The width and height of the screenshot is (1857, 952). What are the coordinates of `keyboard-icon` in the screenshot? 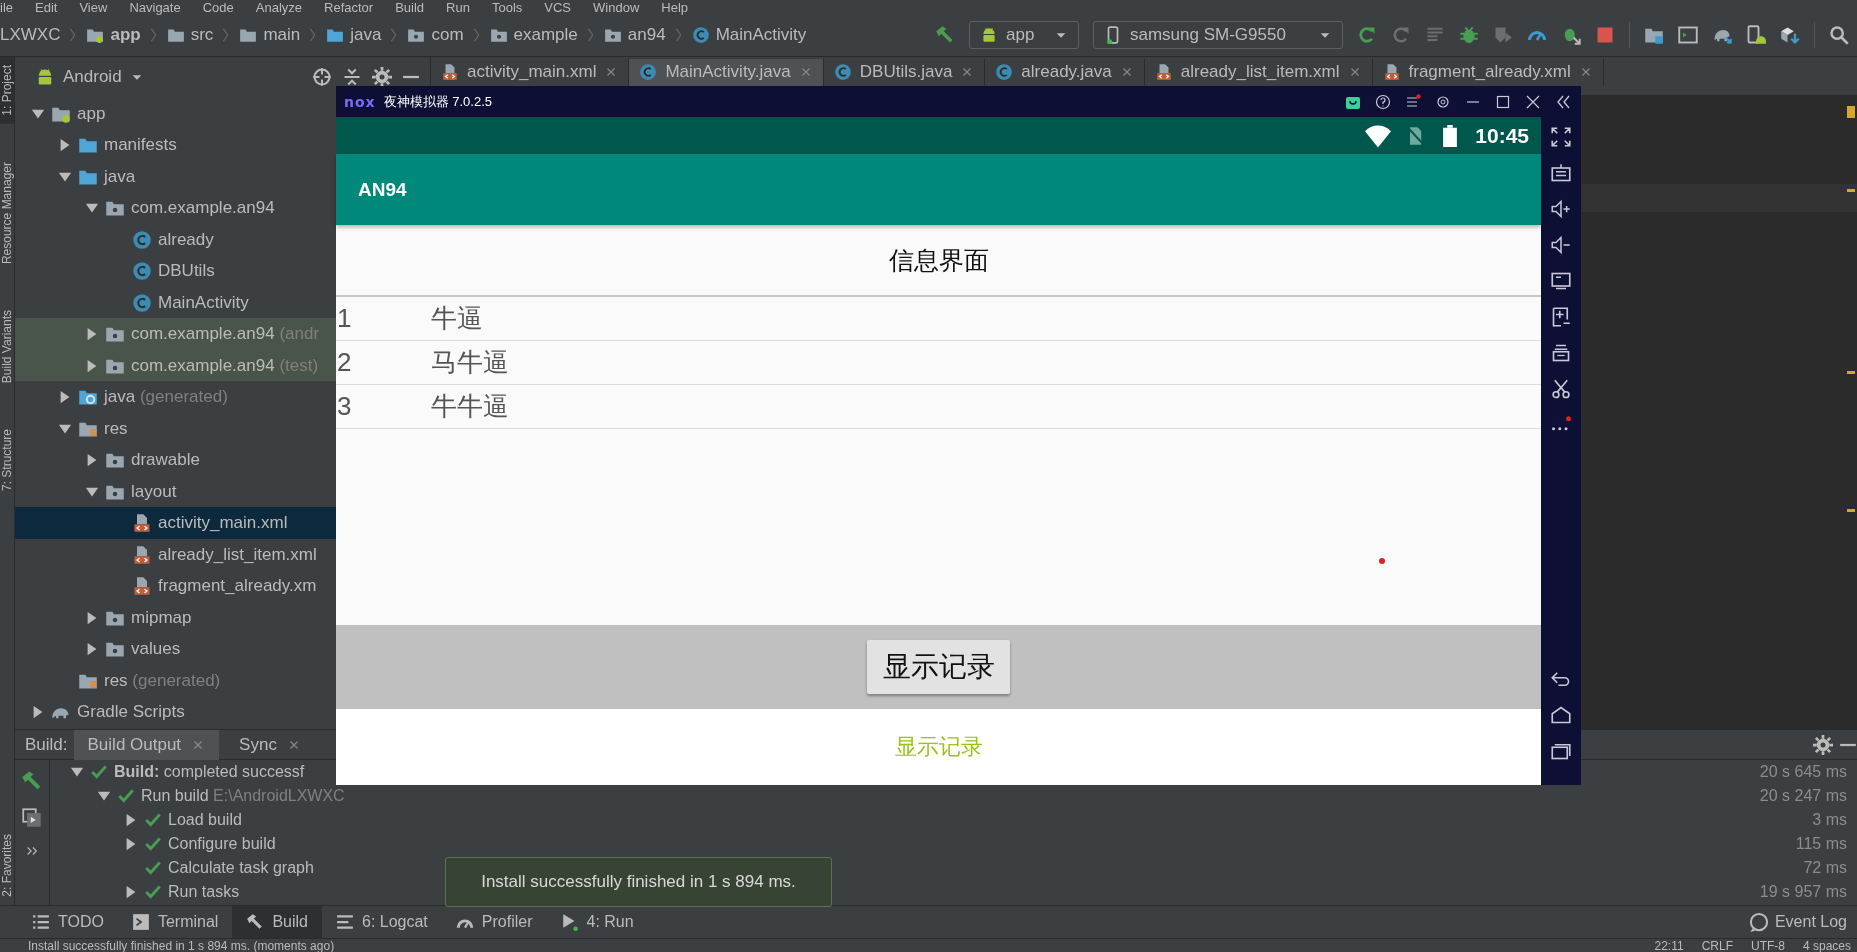 It's located at (1561, 173).